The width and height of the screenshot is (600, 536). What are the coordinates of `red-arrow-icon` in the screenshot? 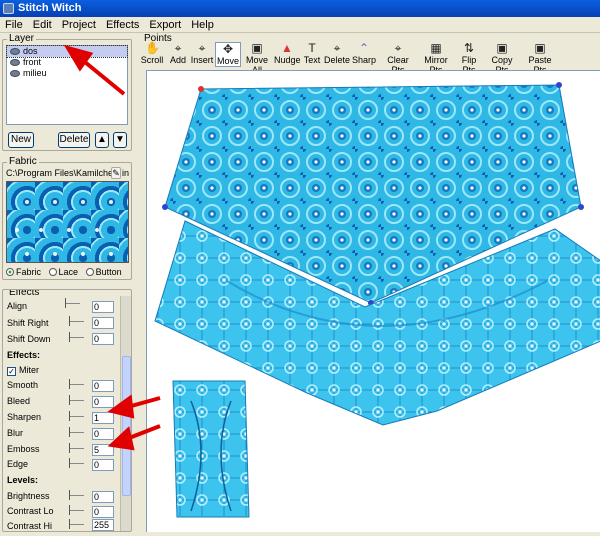 It's located at (112, 247).